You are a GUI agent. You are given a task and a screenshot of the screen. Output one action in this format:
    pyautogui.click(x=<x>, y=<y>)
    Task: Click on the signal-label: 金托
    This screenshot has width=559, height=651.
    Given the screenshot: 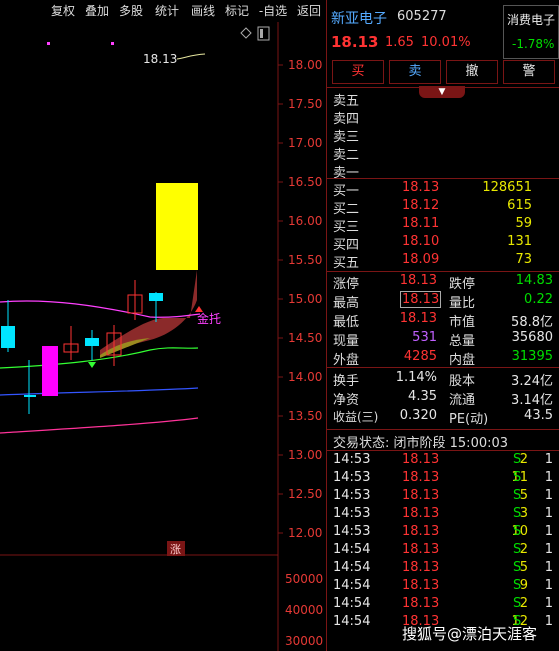 What is the action you would take?
    pyautogui.click(x=209, y=318)
    